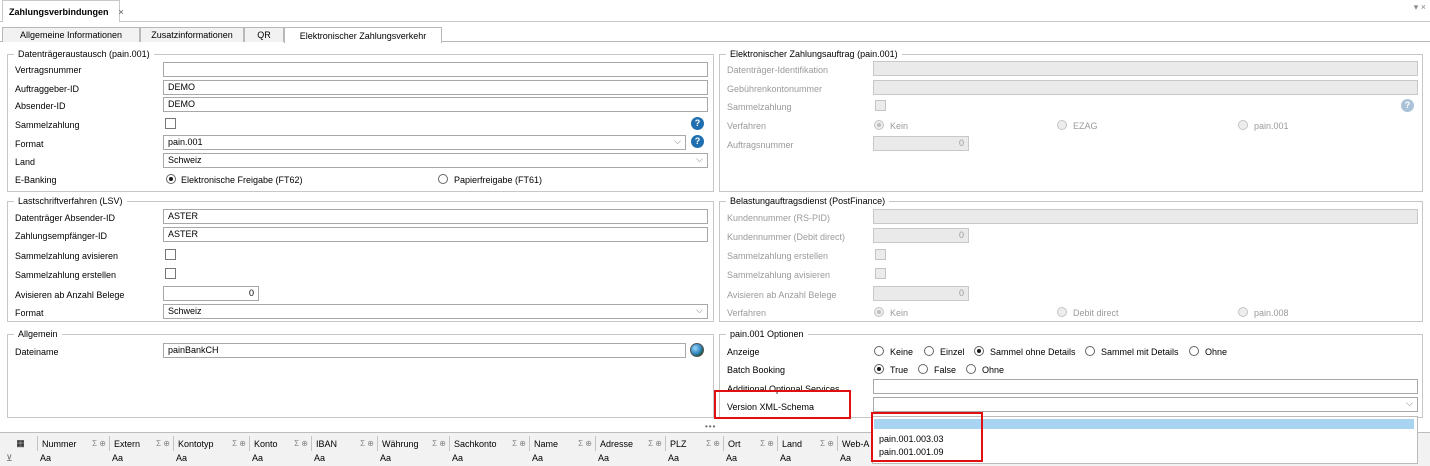  What do you see at coordinates (731, 459) in the screenshot?
I see `filter-cell-ort: Aa` at bounding box center [731, 459].